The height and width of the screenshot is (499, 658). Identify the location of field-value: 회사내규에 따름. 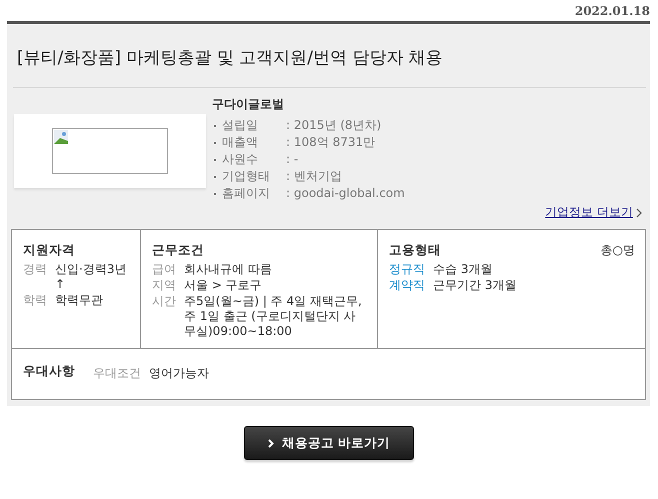
(228, 269).